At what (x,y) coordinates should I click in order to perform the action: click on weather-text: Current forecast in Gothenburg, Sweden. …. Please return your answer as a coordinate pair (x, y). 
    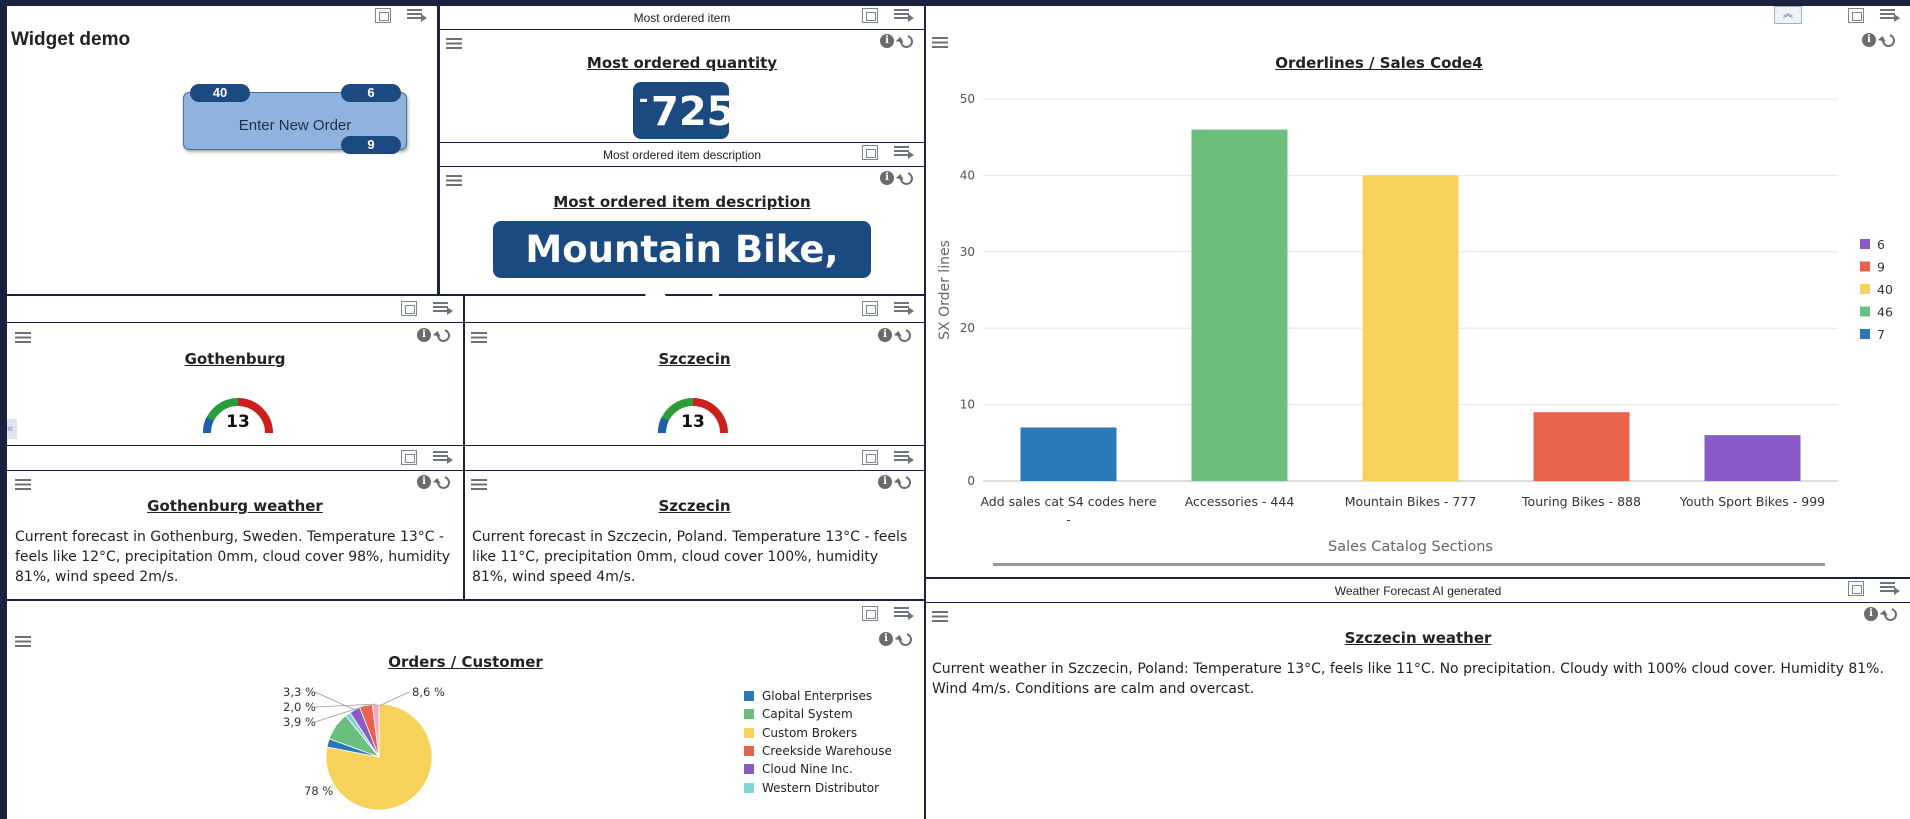
    Looking at the image, I should click on (233, 557).